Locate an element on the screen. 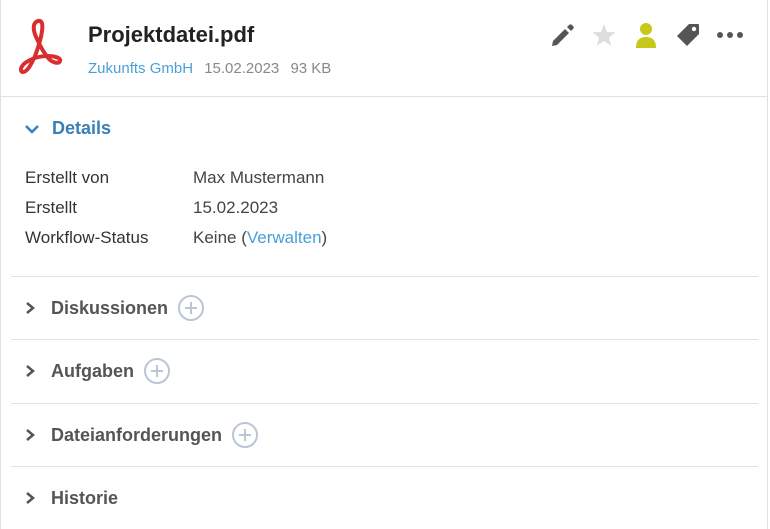 This screenshot has height=529, width=770. details-section-toggle: Details is located at coordinates (67, 128).